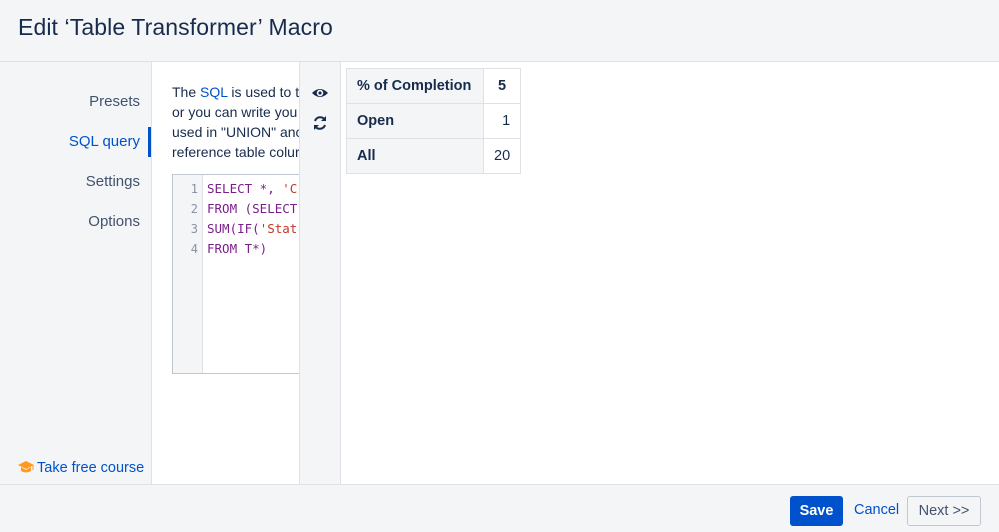 Image resolution: width=999 pixels, height=532 pixels. Describe the element at coordinates (194, 209) in the screenshot. I see `line-number: 2` at that location.